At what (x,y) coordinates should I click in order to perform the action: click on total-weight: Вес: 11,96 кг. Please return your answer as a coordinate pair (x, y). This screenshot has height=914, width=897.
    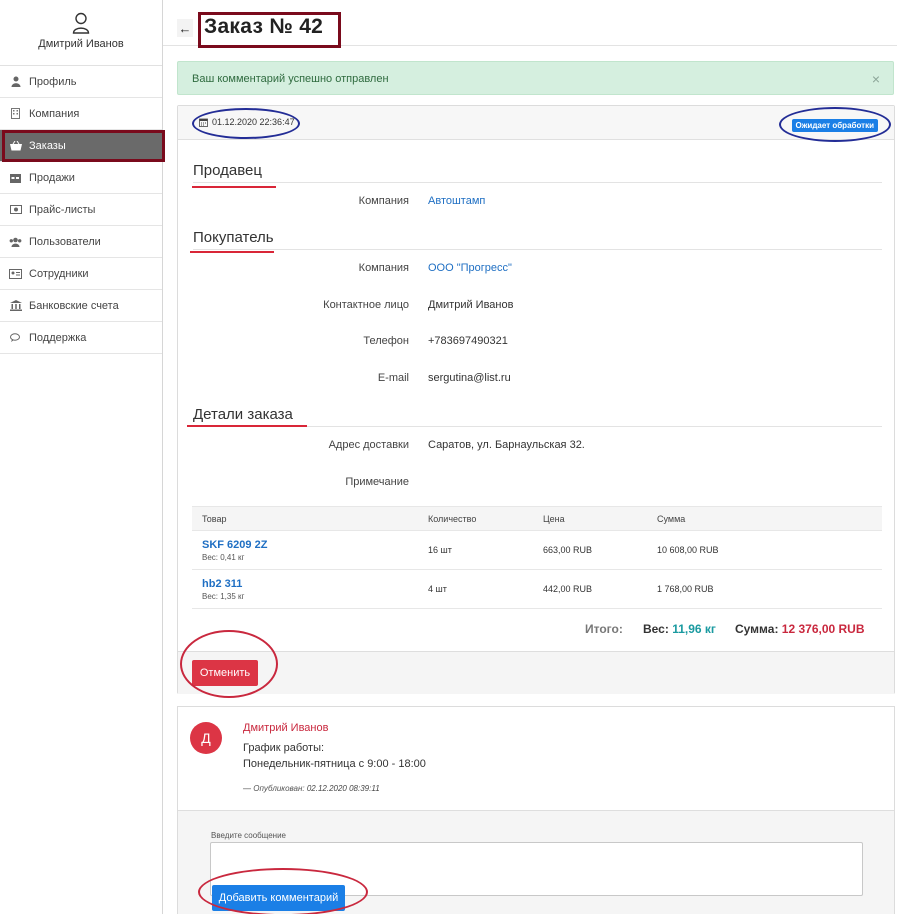
    Looking at the image, I should click on (679, 629).